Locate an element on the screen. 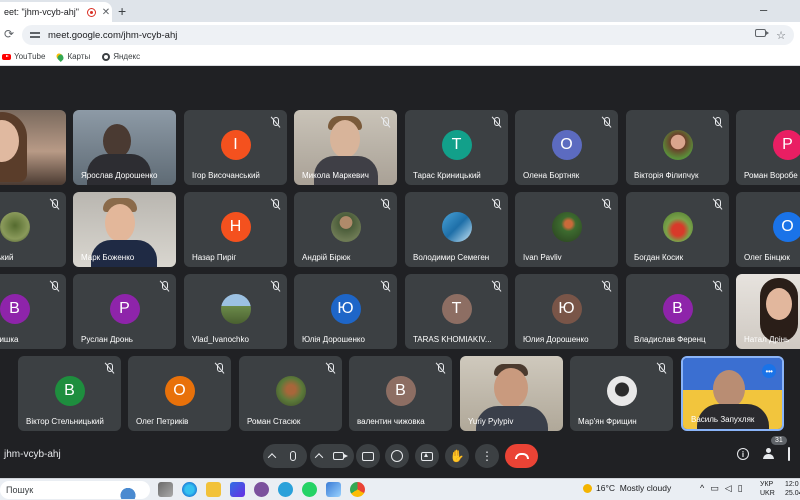  captions-button is located at coordinates (368, 456).